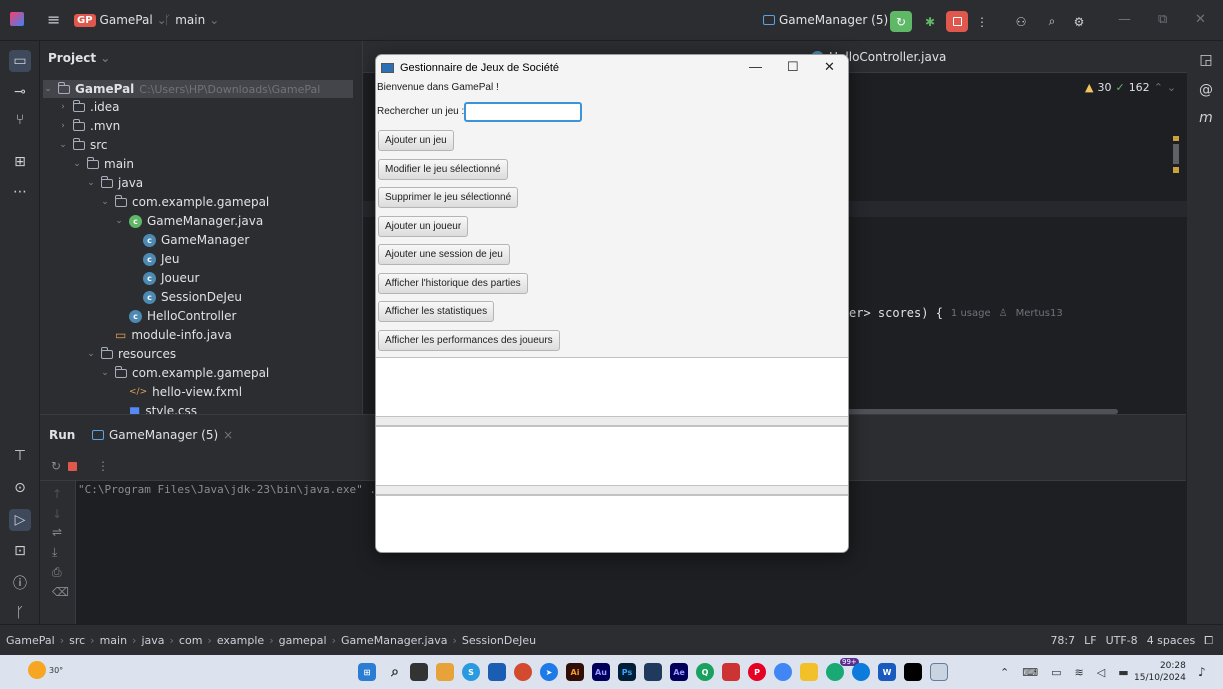 The image size is (1223, 689). What do you see at coordinates (17, 19) in the screenshot?
I see `ide-logo-icon` at bounding box center [17, 19].